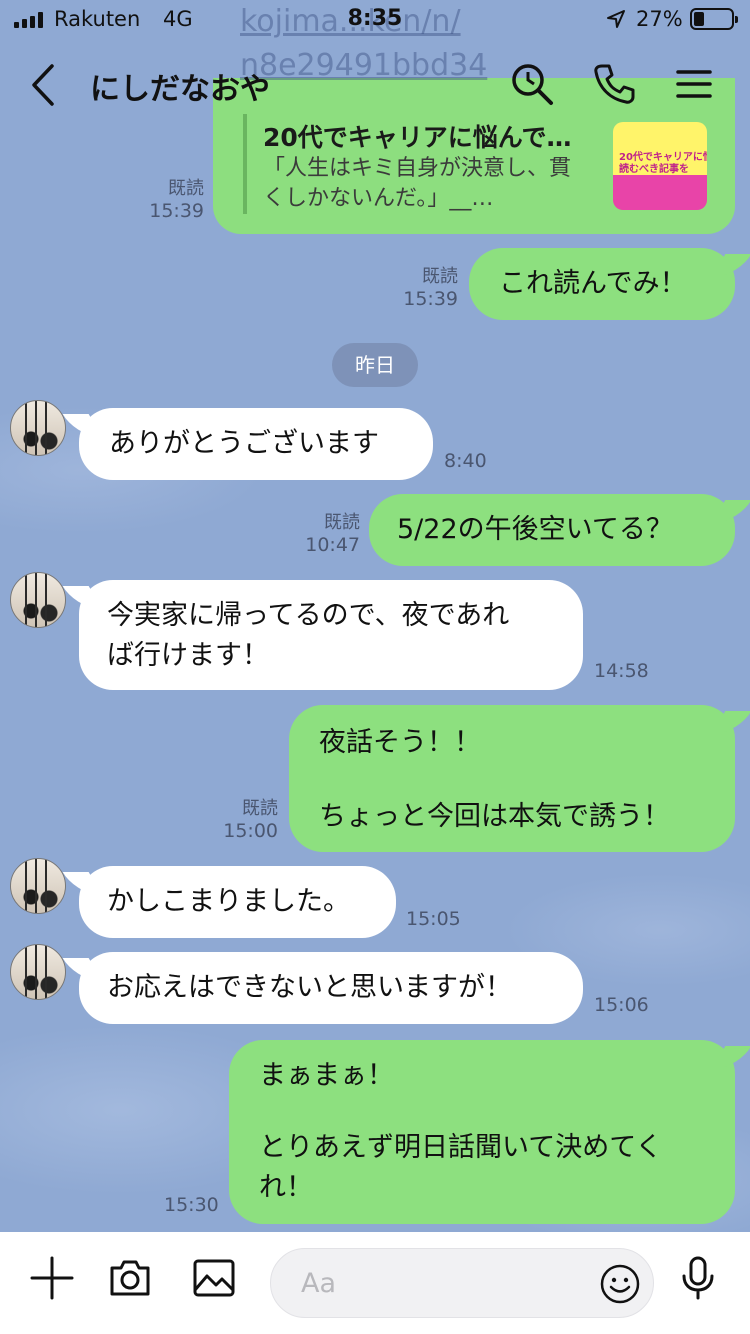 The width and height of the screenshot is (750, 1334). What do you see at coordinates (228, 901) in the screenshot?
I see `message-text: かしこまりました。` at bounding box center [228, 901].